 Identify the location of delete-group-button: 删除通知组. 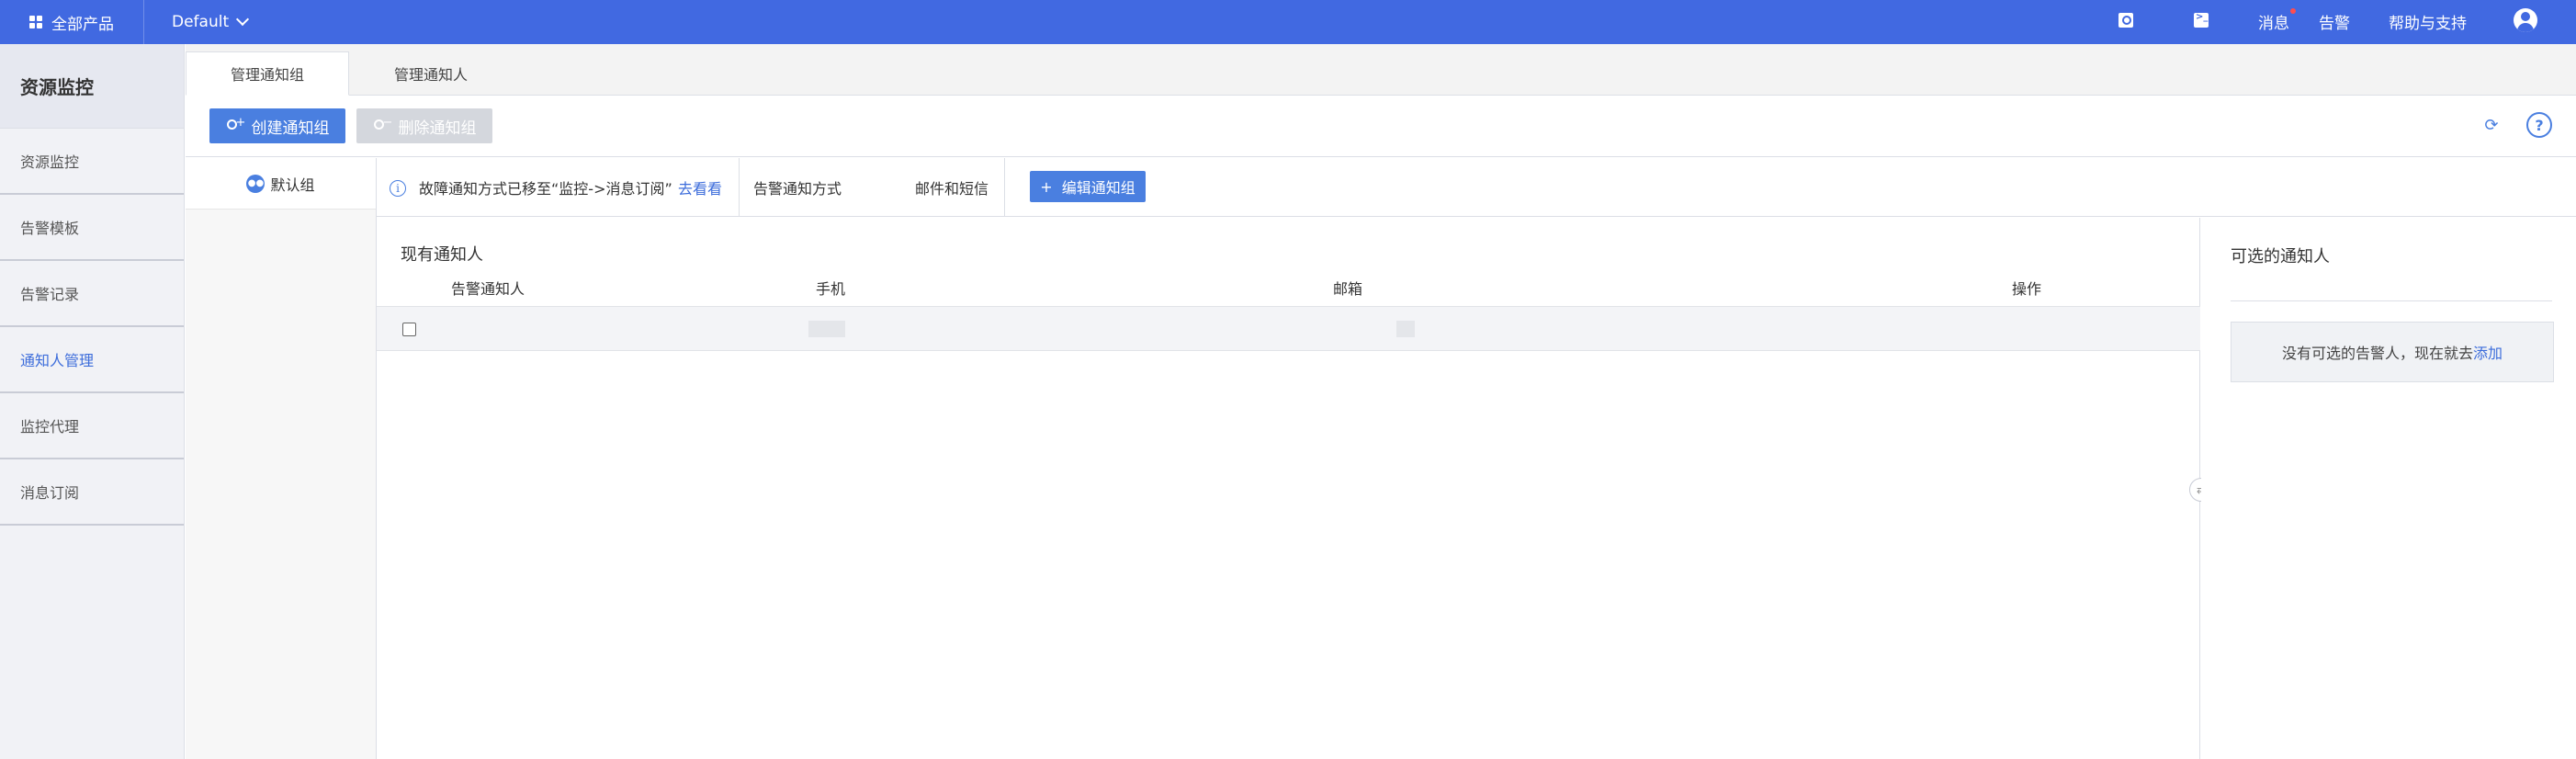
(424, 125).